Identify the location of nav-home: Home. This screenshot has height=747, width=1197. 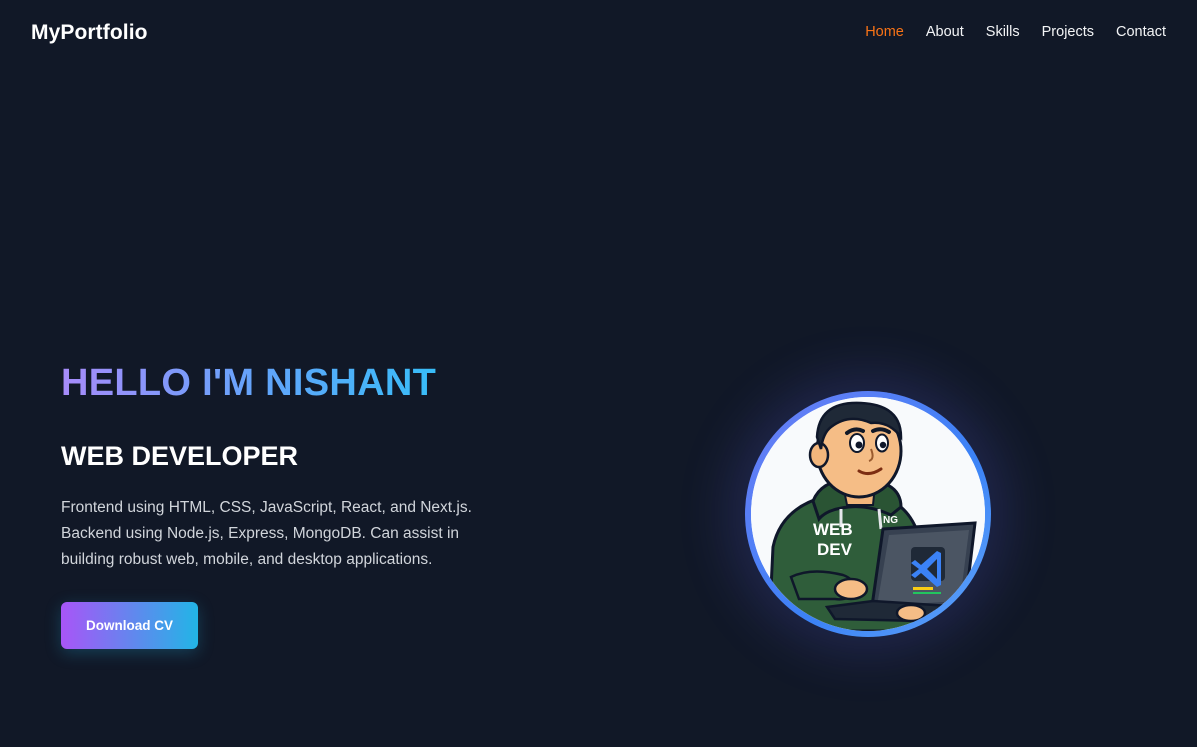
(884, 32).